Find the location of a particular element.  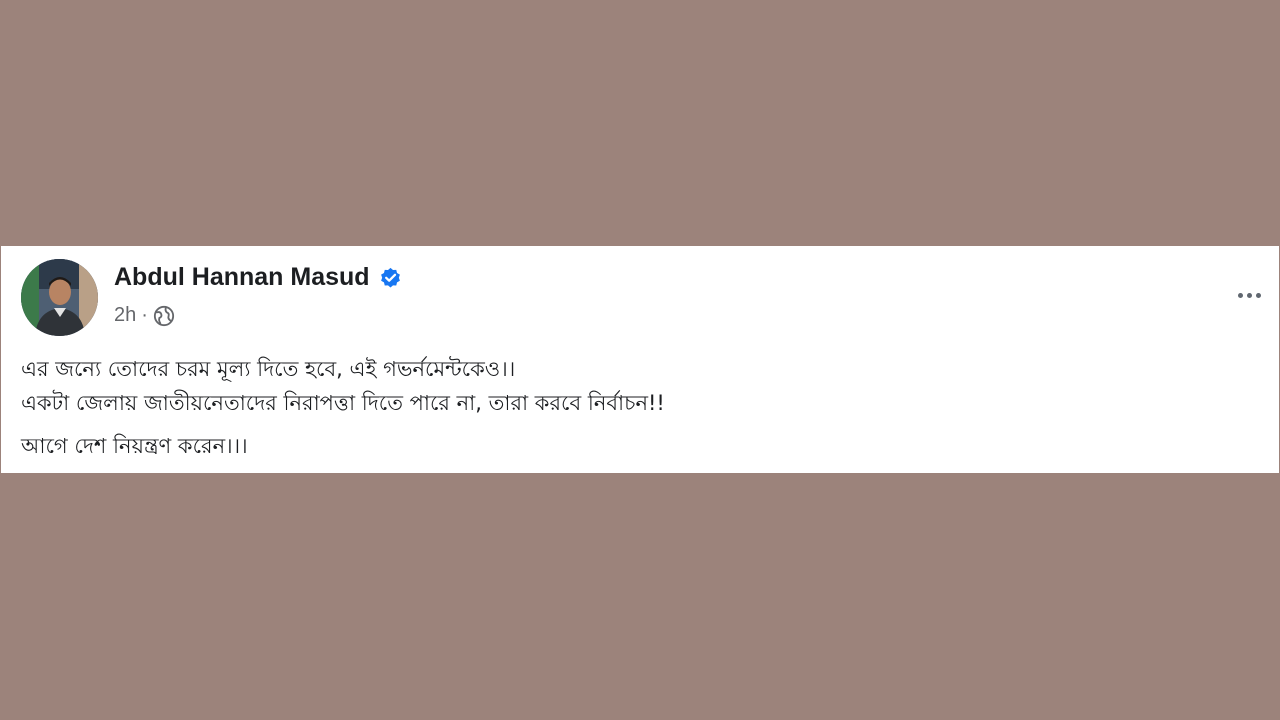

more-options-button is located at coordinates (1249, 295).